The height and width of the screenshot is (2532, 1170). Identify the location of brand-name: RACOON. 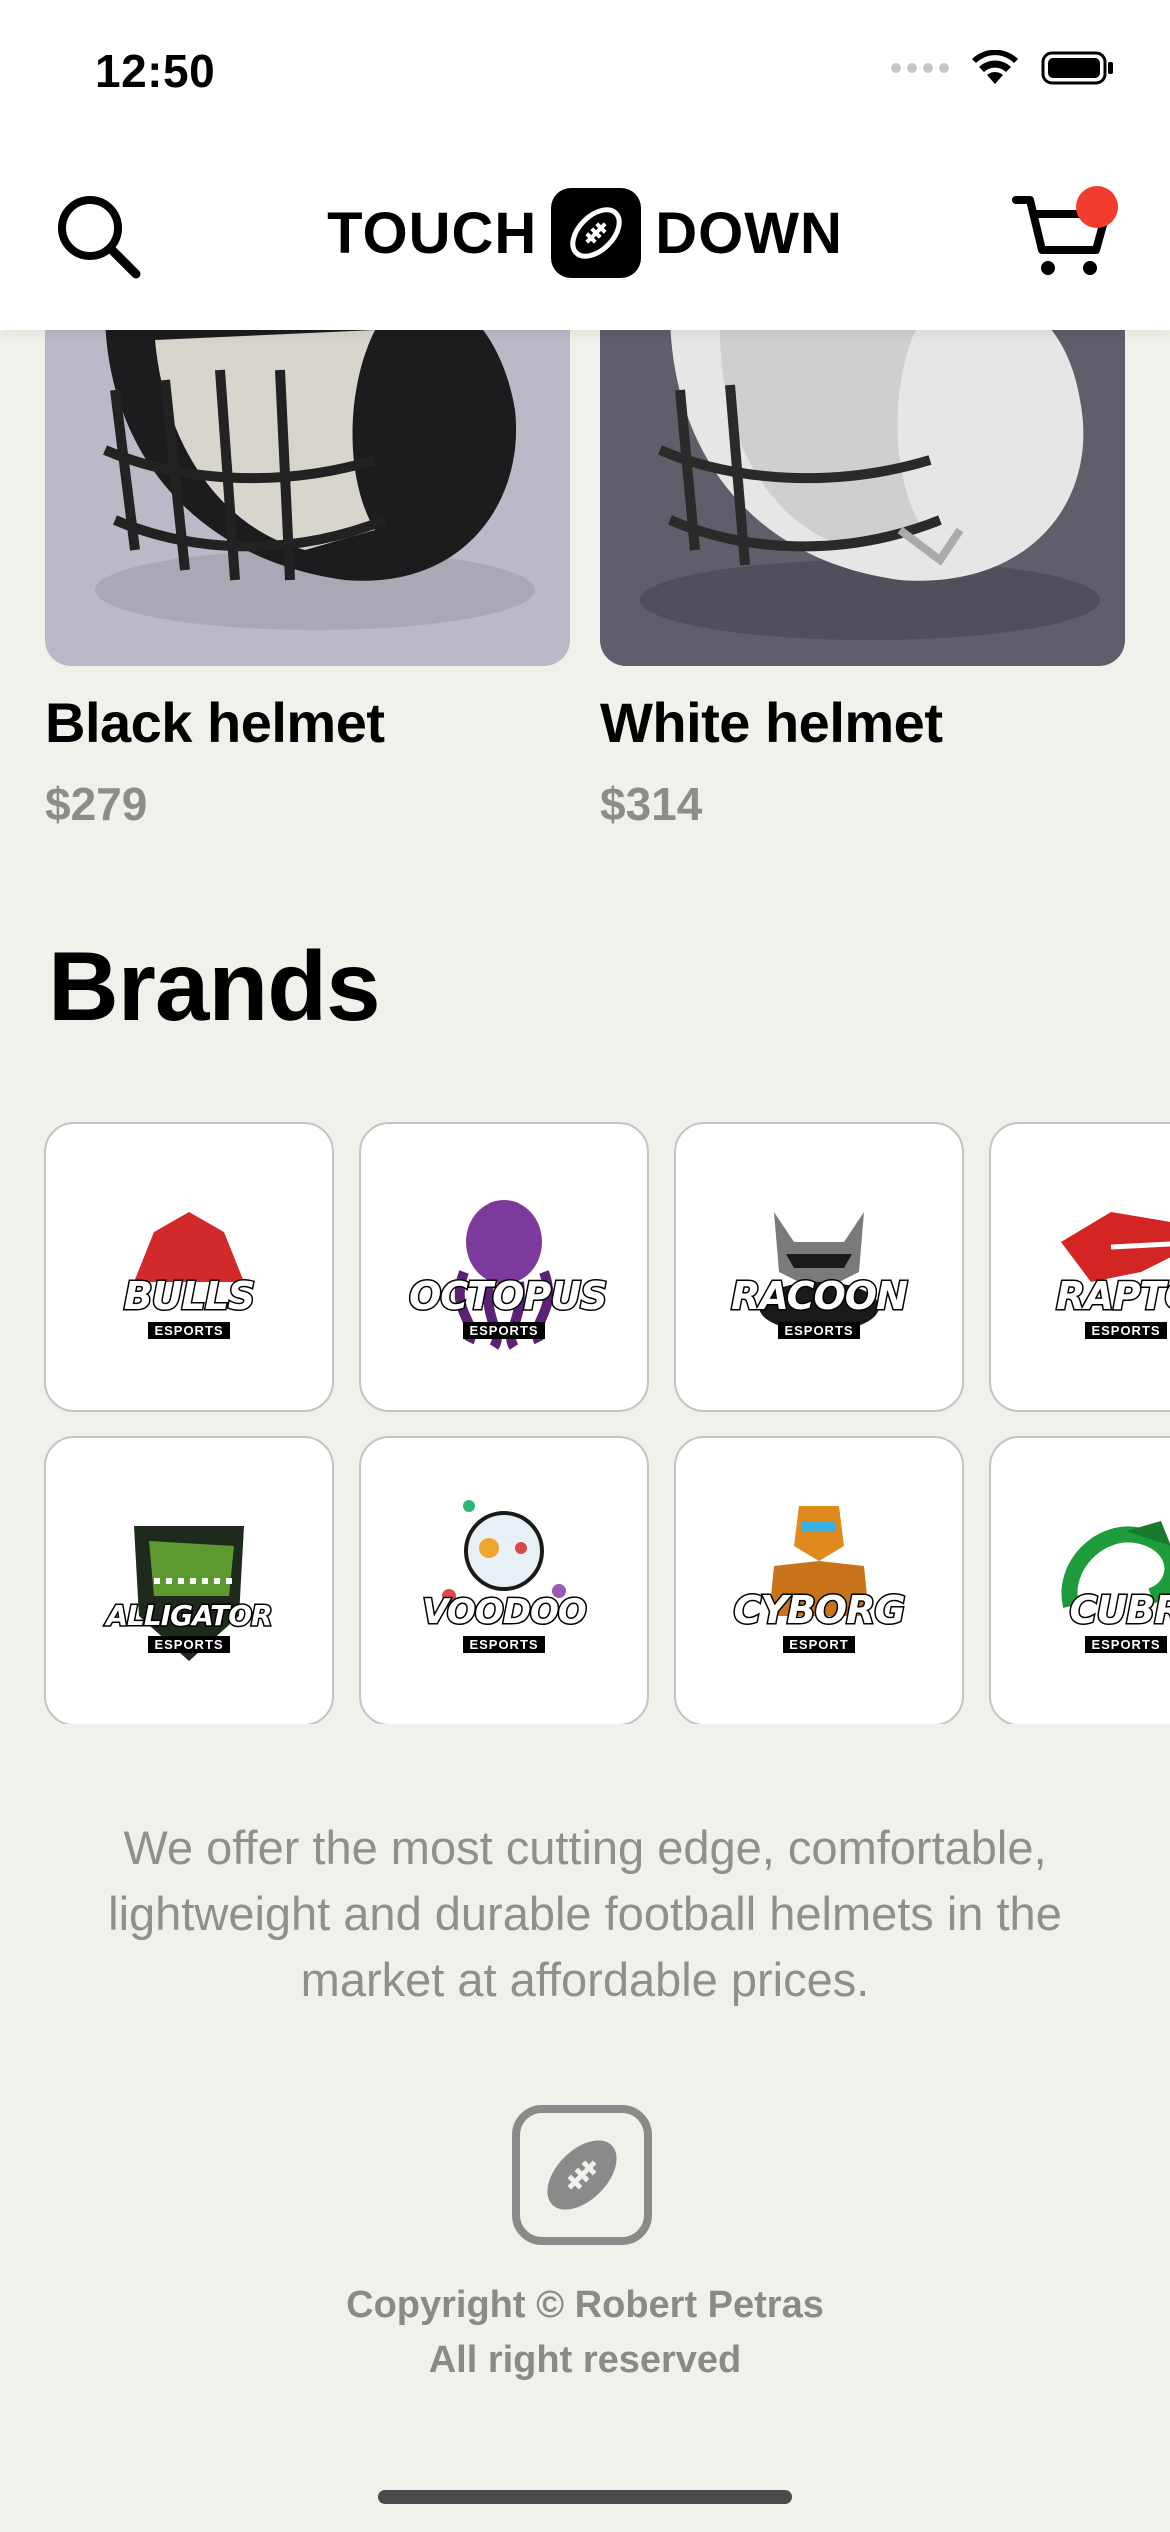
(820, 1296).